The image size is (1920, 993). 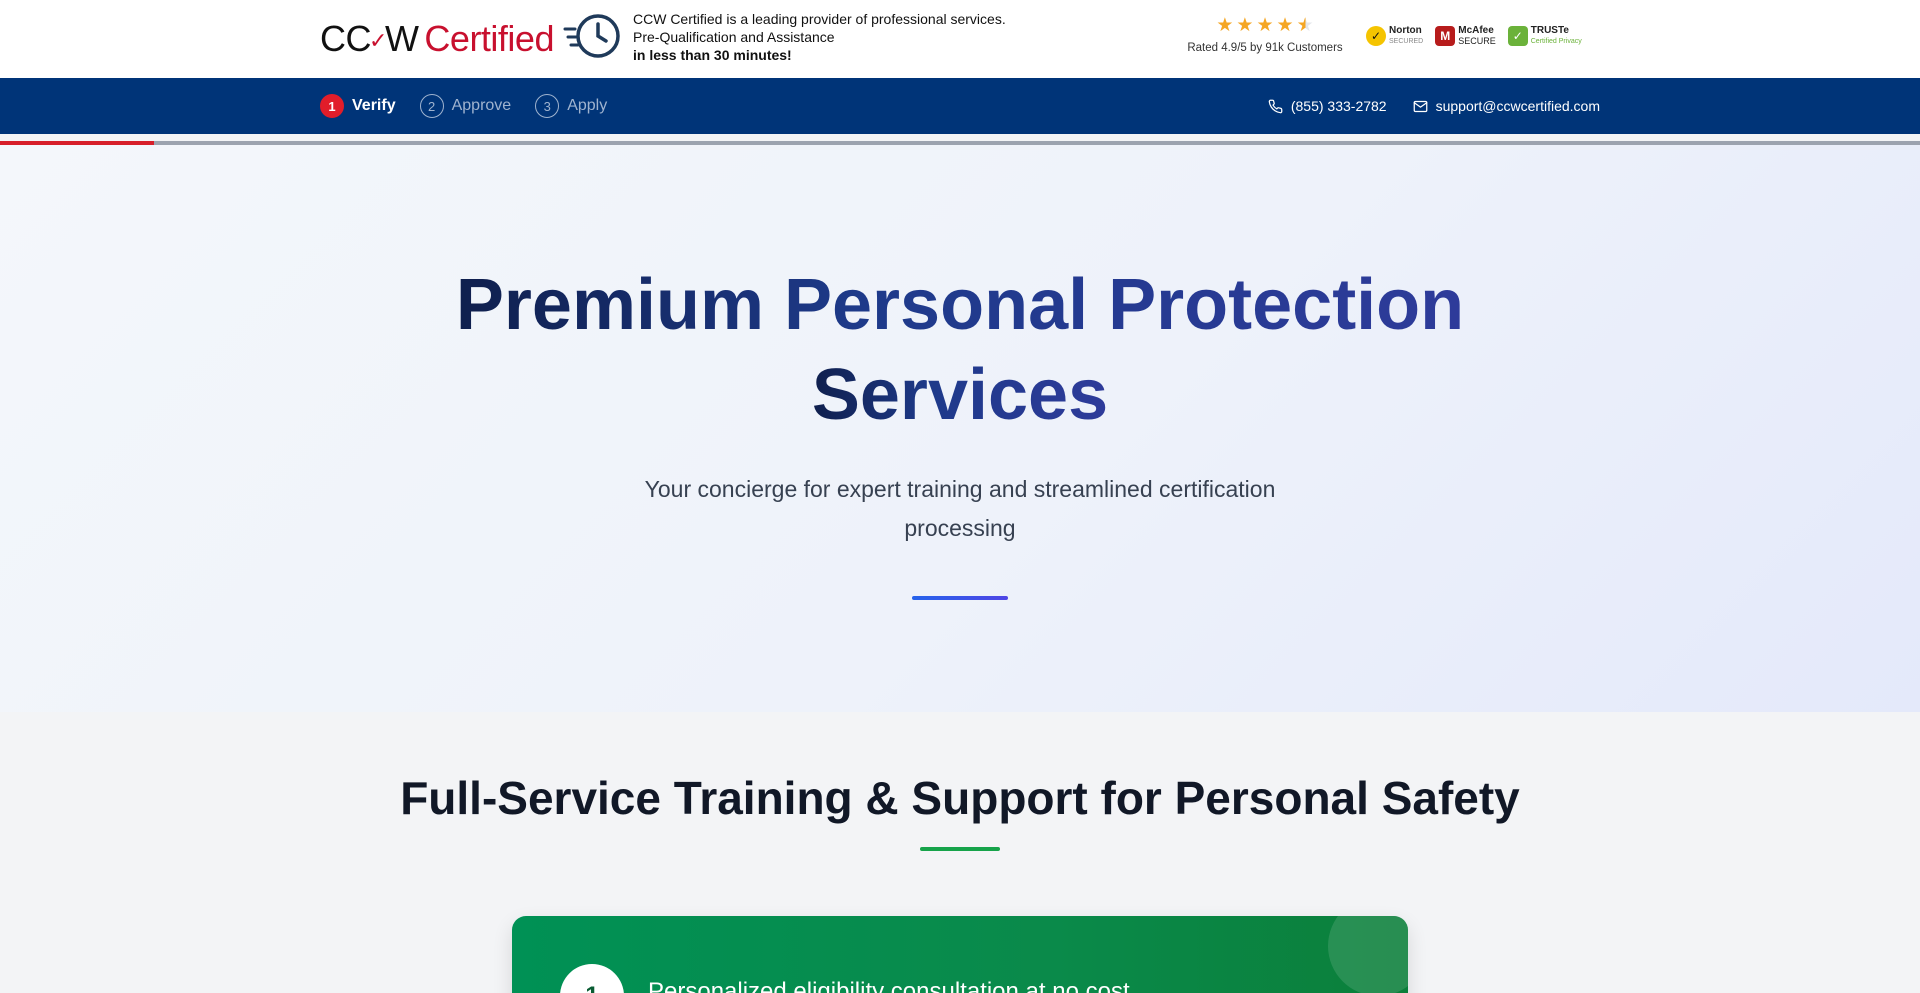 I want to click on phone-link: (855) 333-2782, so click(x=1327, y=106).